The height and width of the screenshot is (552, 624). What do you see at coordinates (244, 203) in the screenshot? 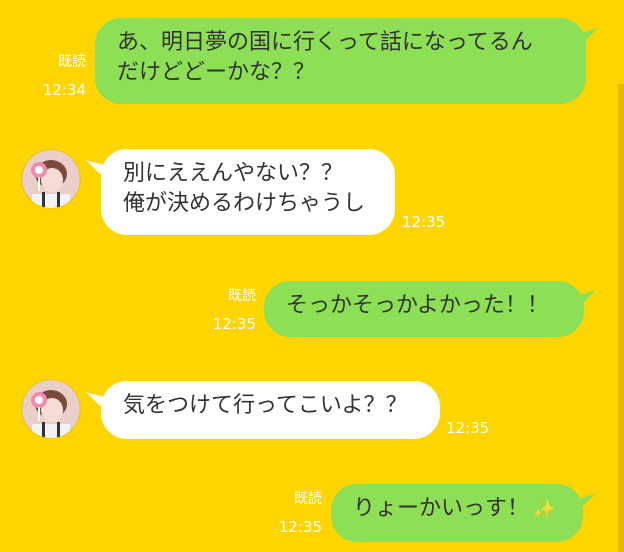
I see `message-text-line: 俺が決めるわけちゃうし` at bounding box center [244, 203].